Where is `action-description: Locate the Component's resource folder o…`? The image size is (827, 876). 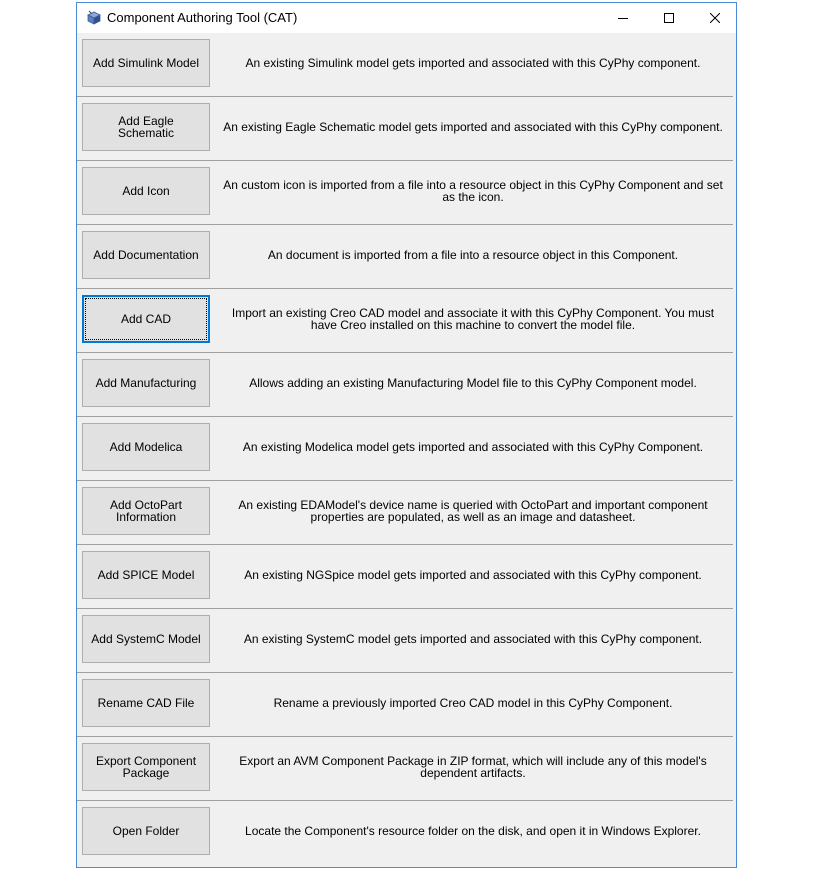 action-description: Locate the Component's resource folder o… is located at coordinates (473, 831).